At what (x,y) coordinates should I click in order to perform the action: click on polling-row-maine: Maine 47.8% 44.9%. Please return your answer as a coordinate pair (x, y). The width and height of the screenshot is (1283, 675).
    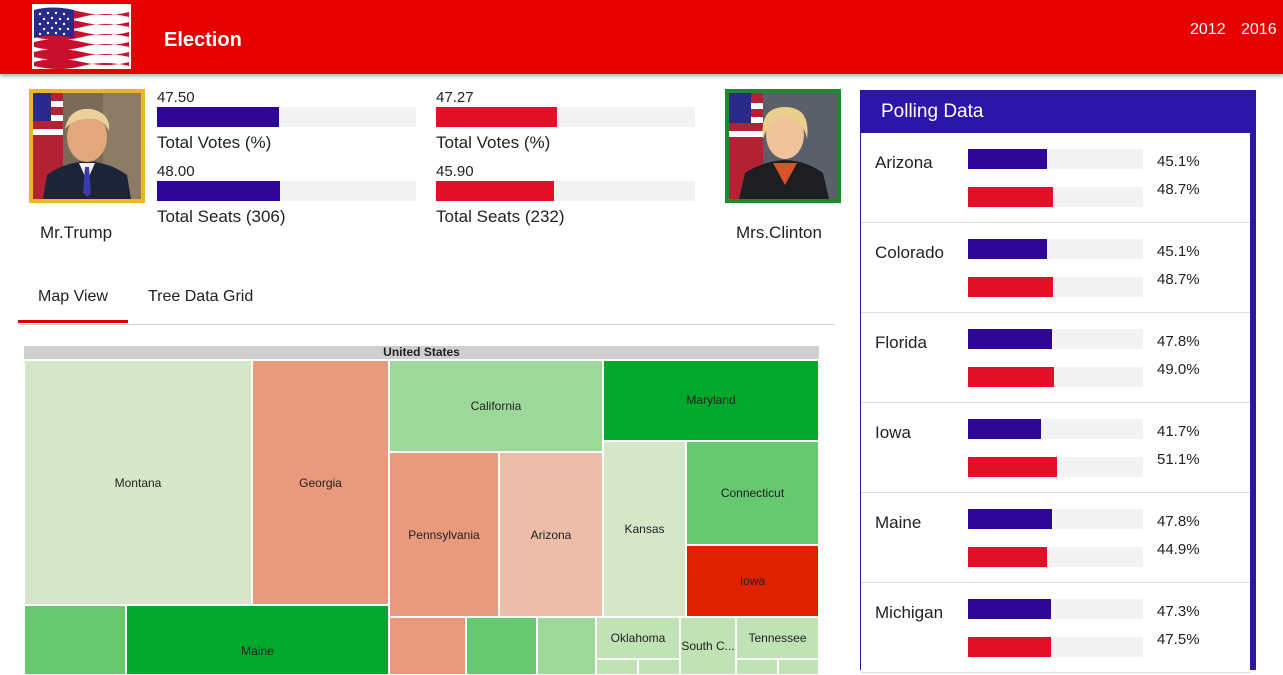
    Looking at the image, I should click on (1055, 538).